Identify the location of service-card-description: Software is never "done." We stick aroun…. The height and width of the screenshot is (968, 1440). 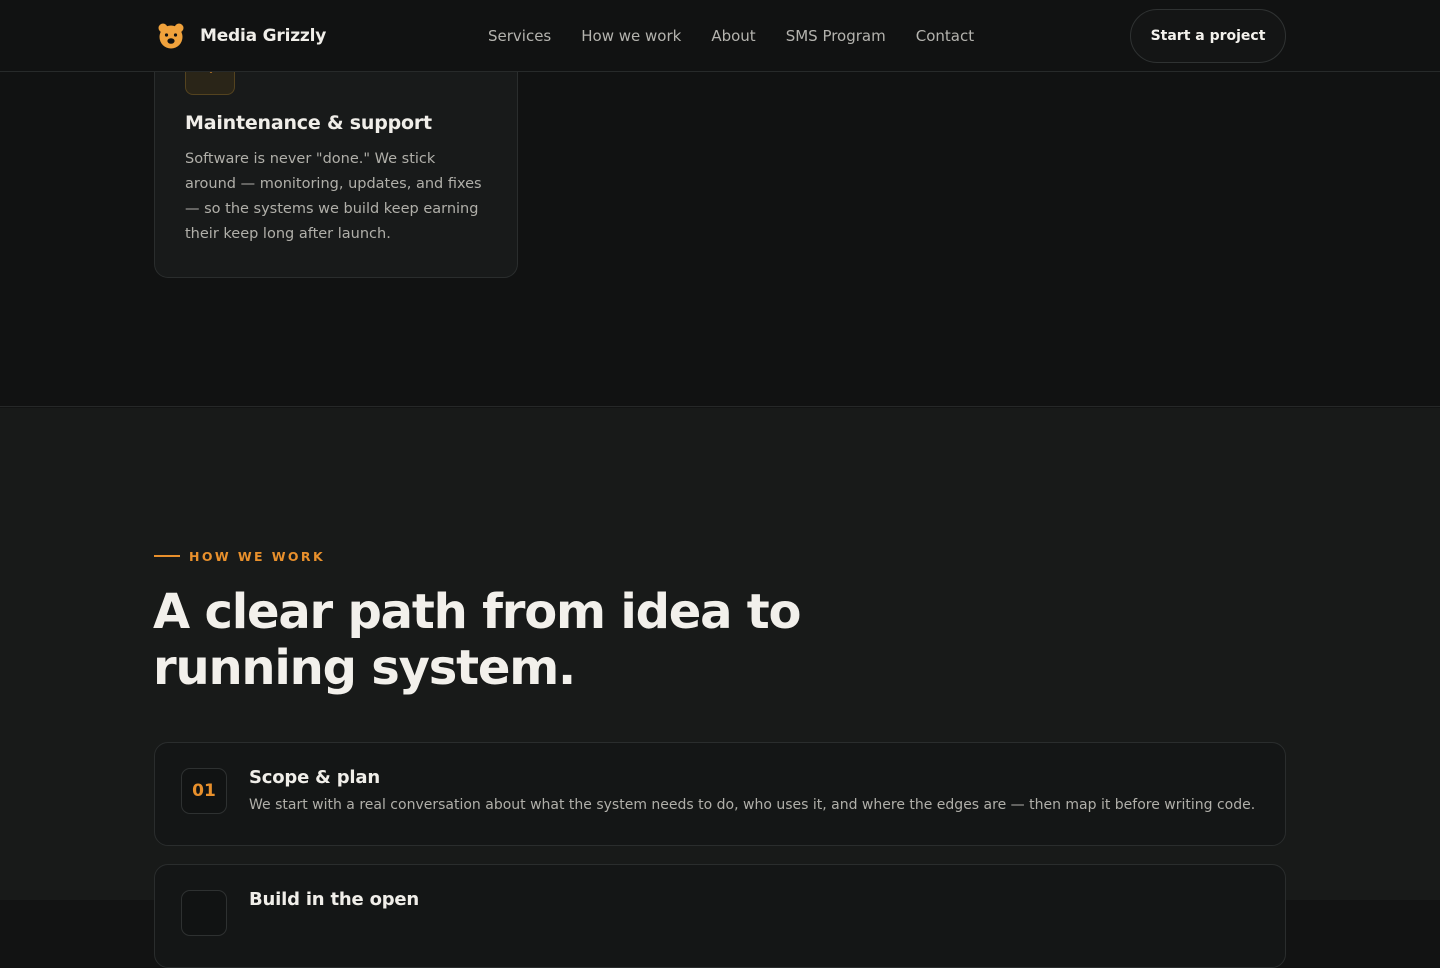
(333, 196).